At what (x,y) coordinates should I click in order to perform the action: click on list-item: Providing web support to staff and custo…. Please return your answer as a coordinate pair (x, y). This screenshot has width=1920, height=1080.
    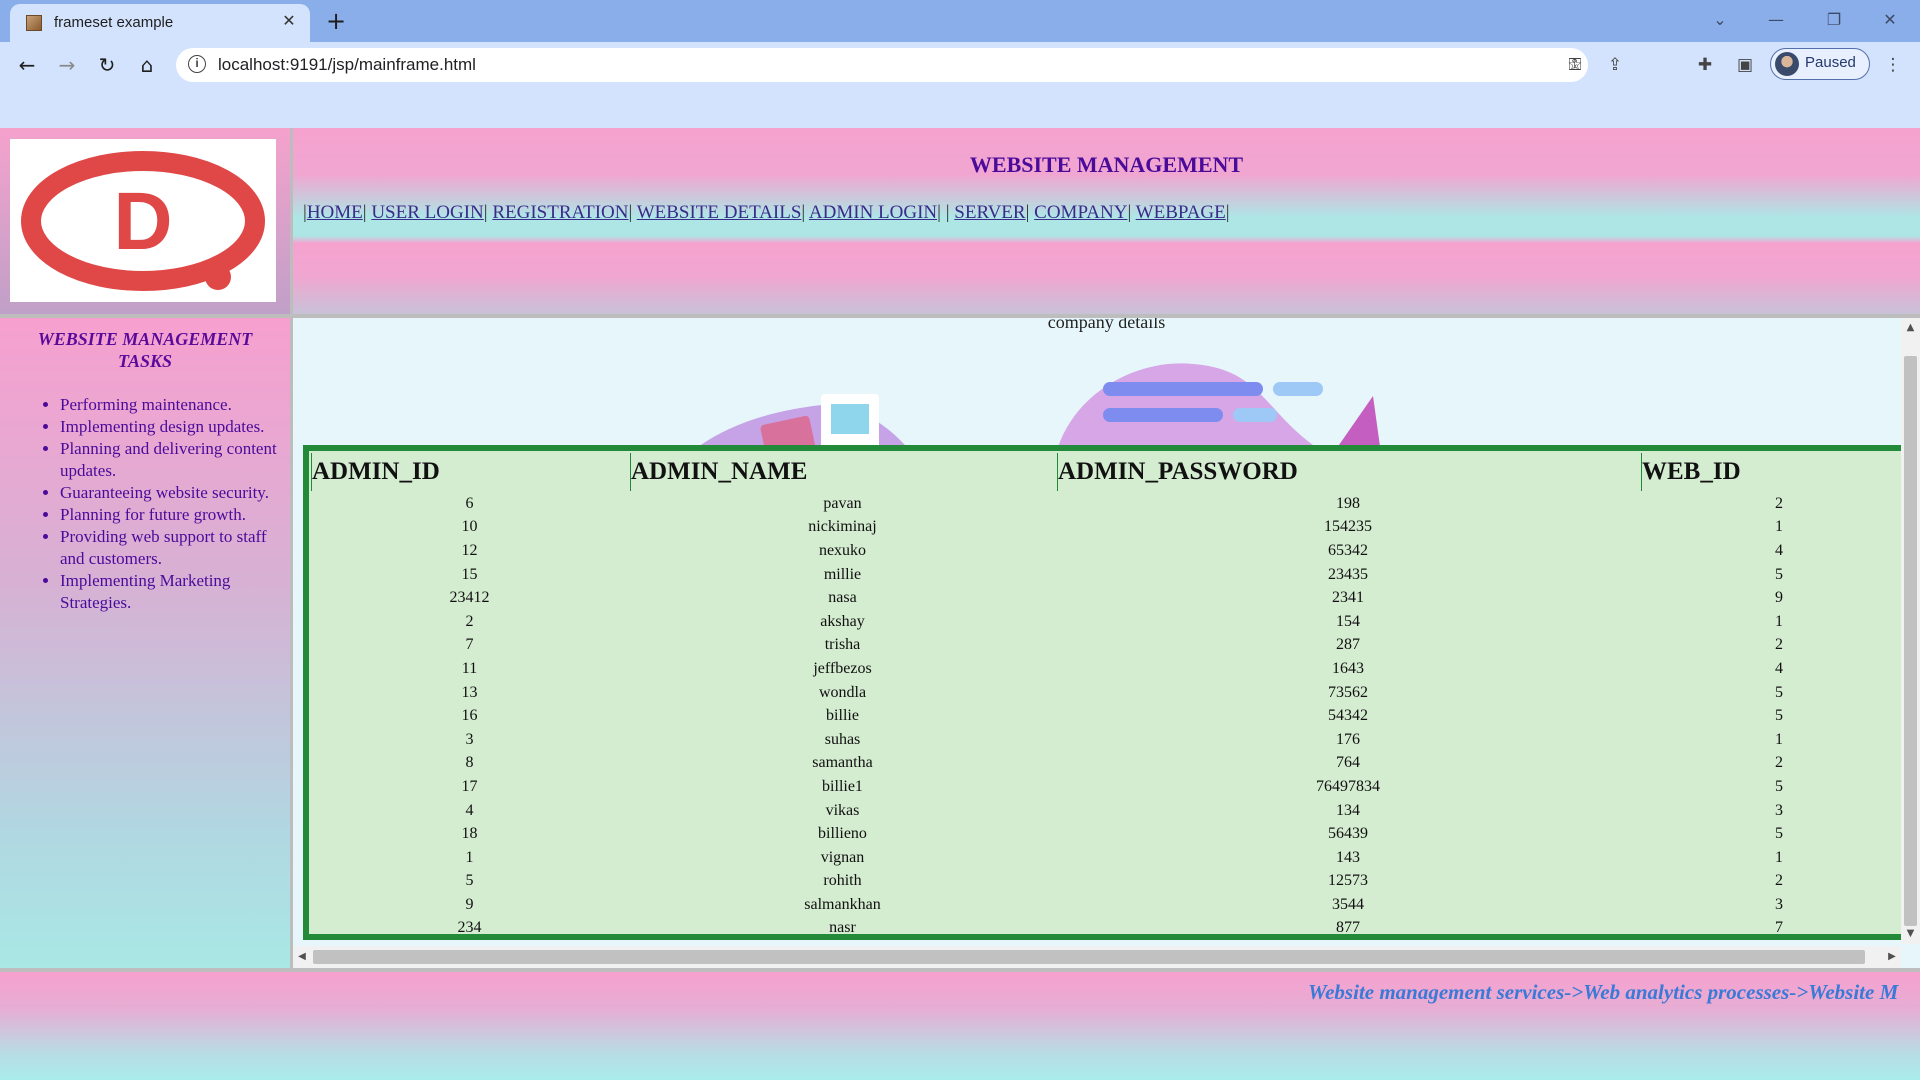
    Looking at the image, I should click on (170, 548).